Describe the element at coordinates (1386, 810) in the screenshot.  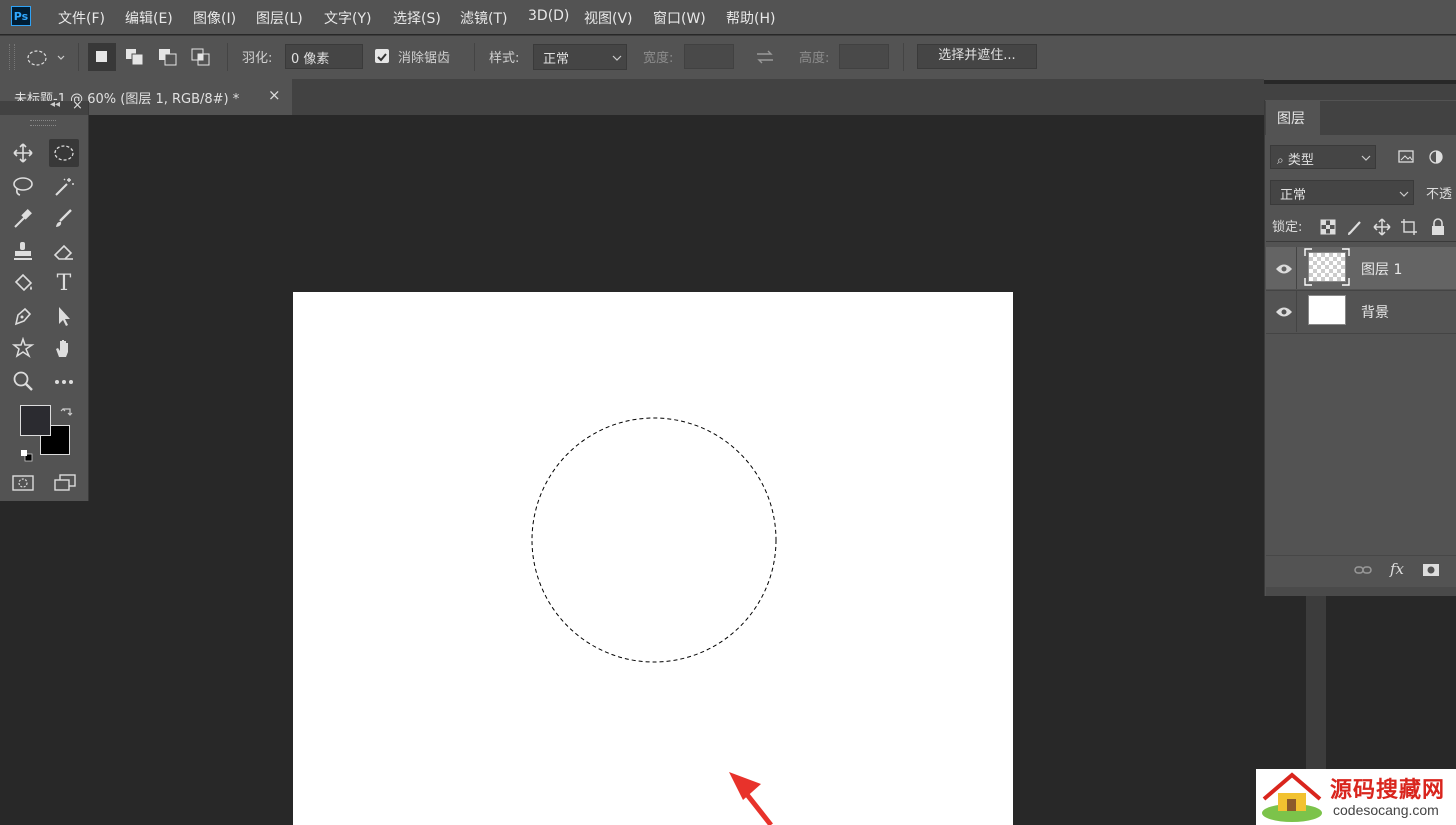
I see `watermark-url: codesocang.com` at that location.